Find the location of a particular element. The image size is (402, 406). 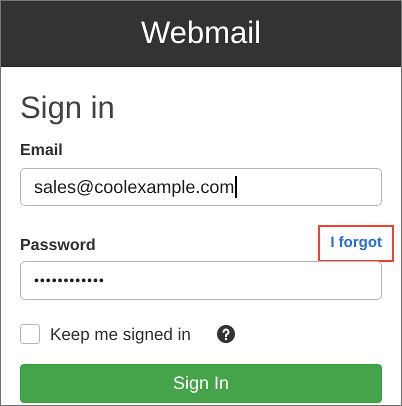

page-heading: Sign in is located at coordinates (68, 107).